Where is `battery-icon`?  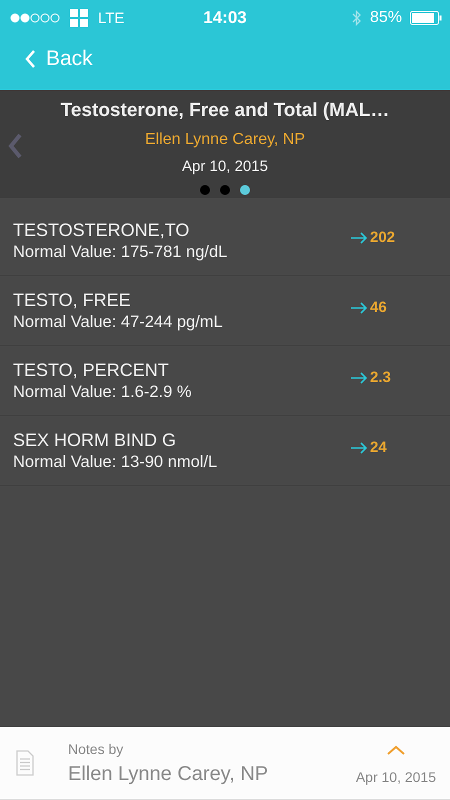
battery-icon is located at coordinates (426, 18).